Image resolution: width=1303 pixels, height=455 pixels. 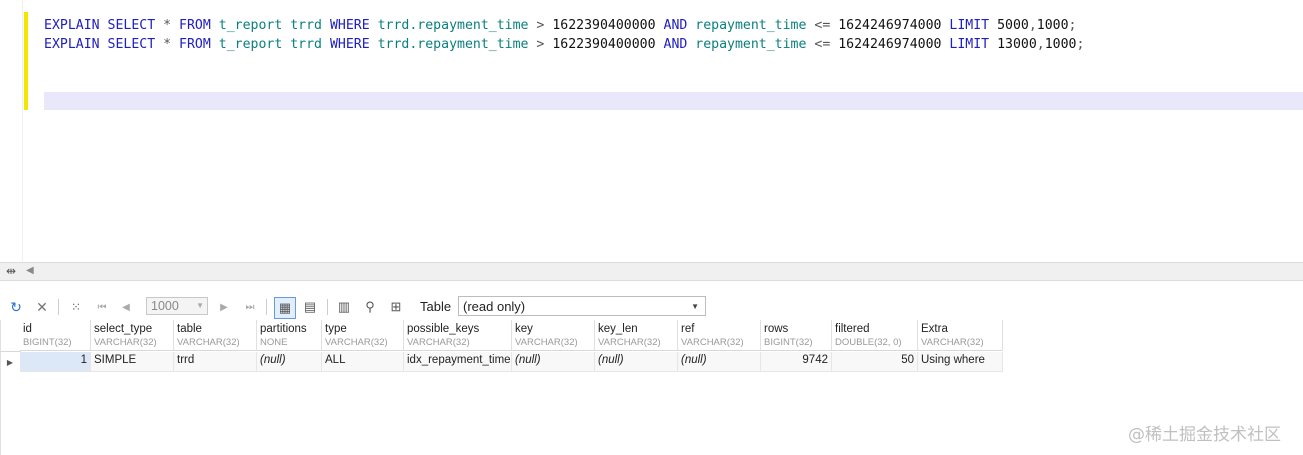 I want to click on column-header: select_type VARCHAR(32), so click(x=132, y=335).